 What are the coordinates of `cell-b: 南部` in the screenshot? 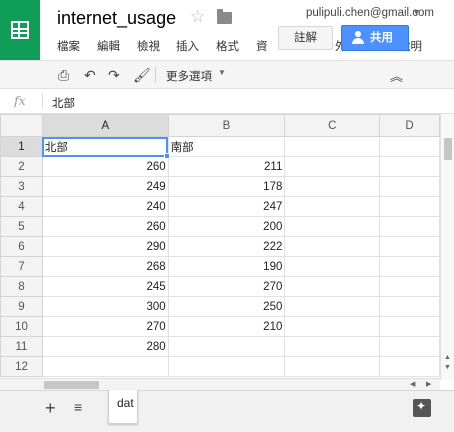 It's located at (226, 146).